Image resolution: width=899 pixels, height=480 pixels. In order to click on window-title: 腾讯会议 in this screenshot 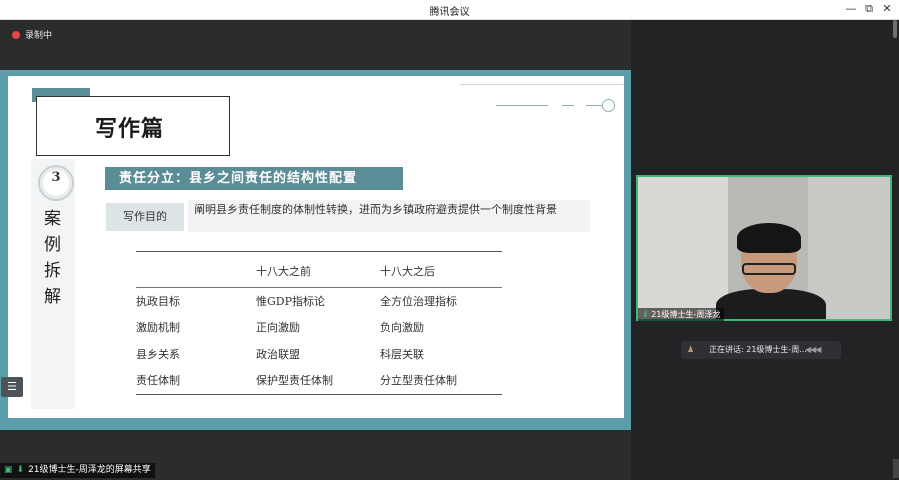, I will do `click(449, 12)`.